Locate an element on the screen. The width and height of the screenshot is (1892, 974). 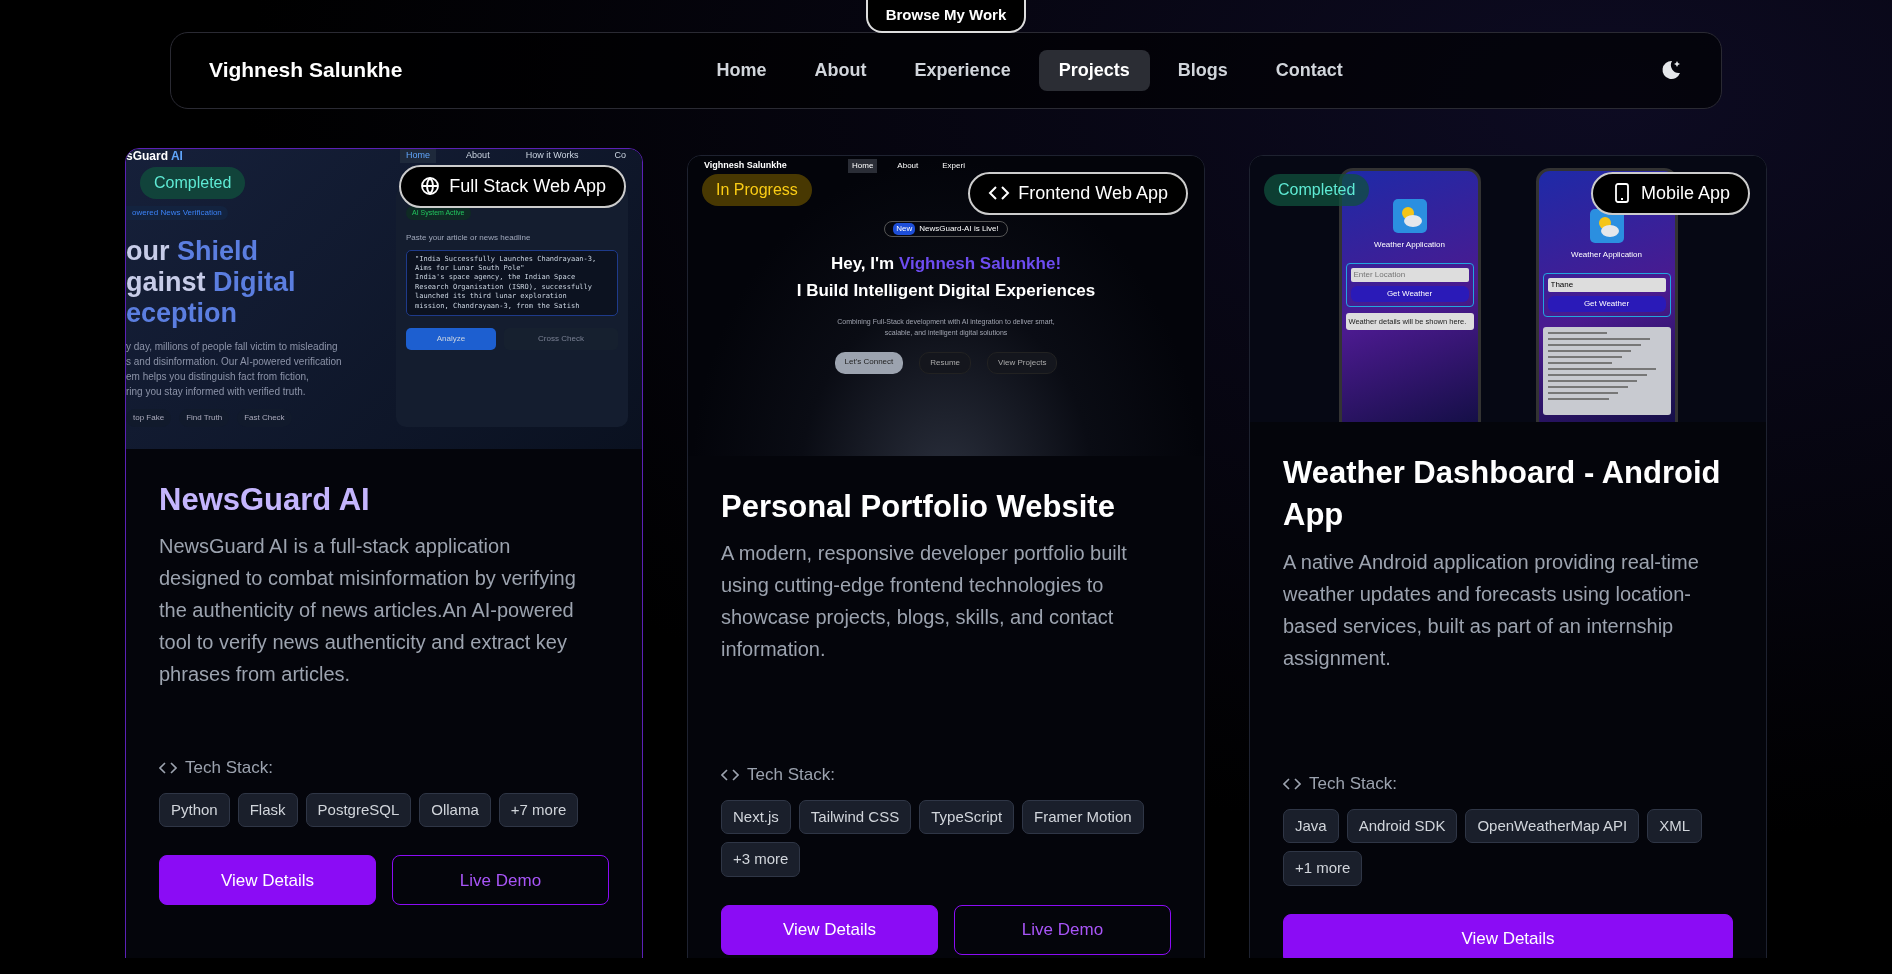
globe-icon is located at coordinates (430, 186).